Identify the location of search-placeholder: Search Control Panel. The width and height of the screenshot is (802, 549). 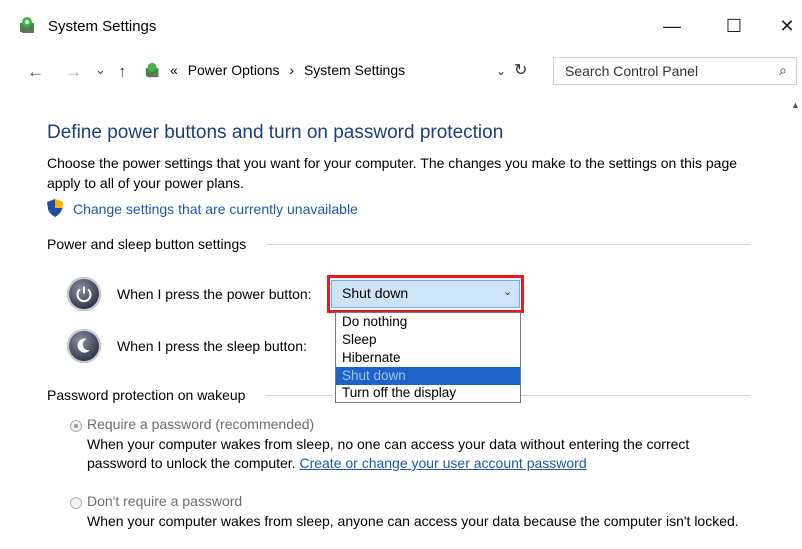
(632, 71).